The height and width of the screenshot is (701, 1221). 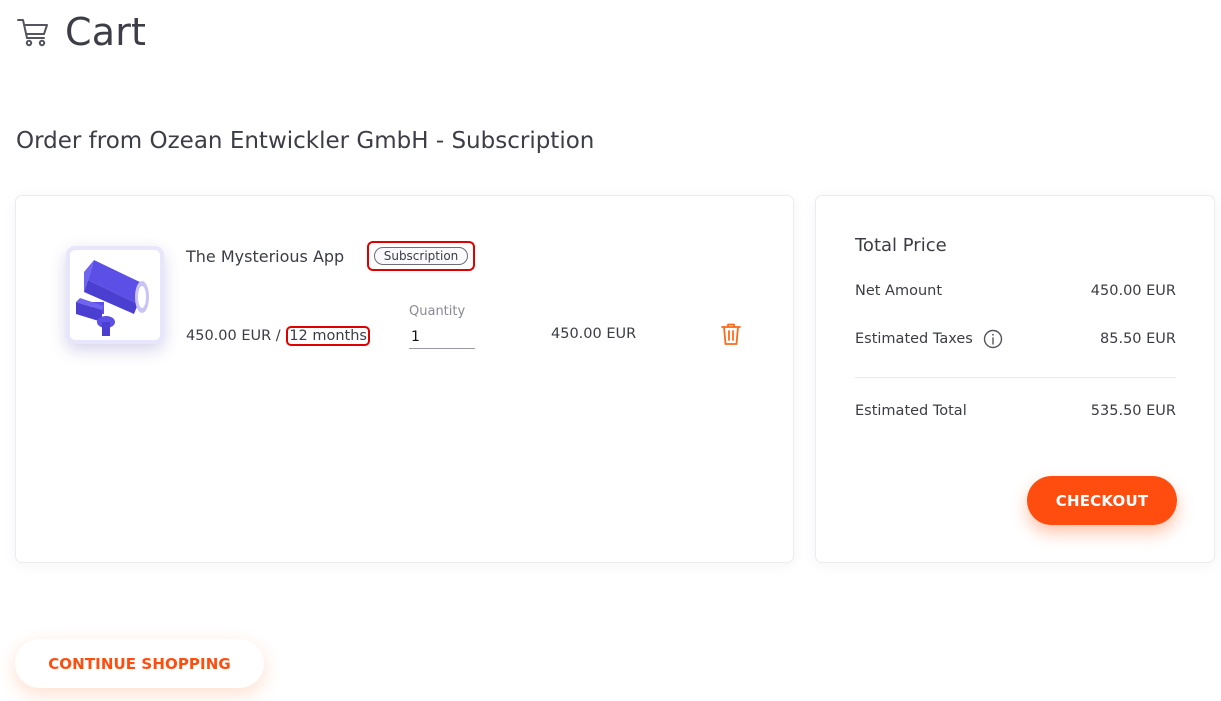 I want to click on trash-icon, so click(x=731, y=334).